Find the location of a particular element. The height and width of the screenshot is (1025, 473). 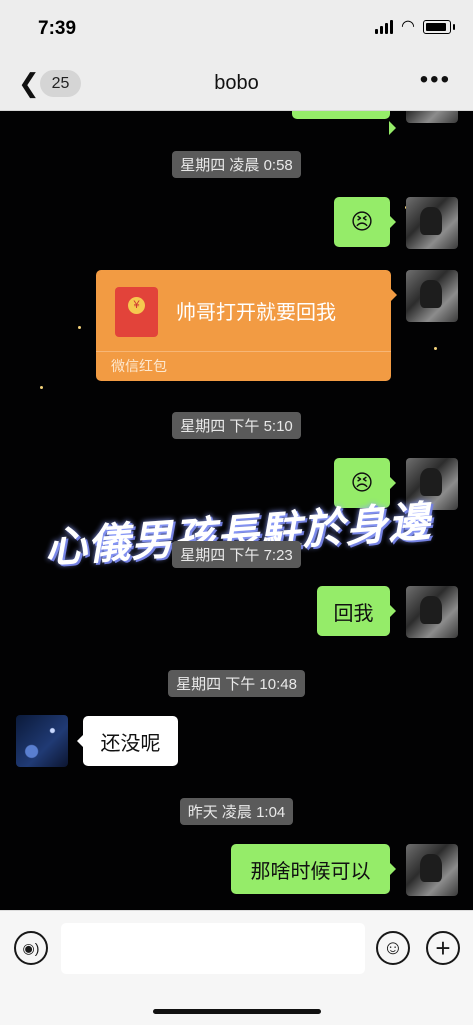

message-text: 那啥时候可以 is located at coordinates (310, 871).